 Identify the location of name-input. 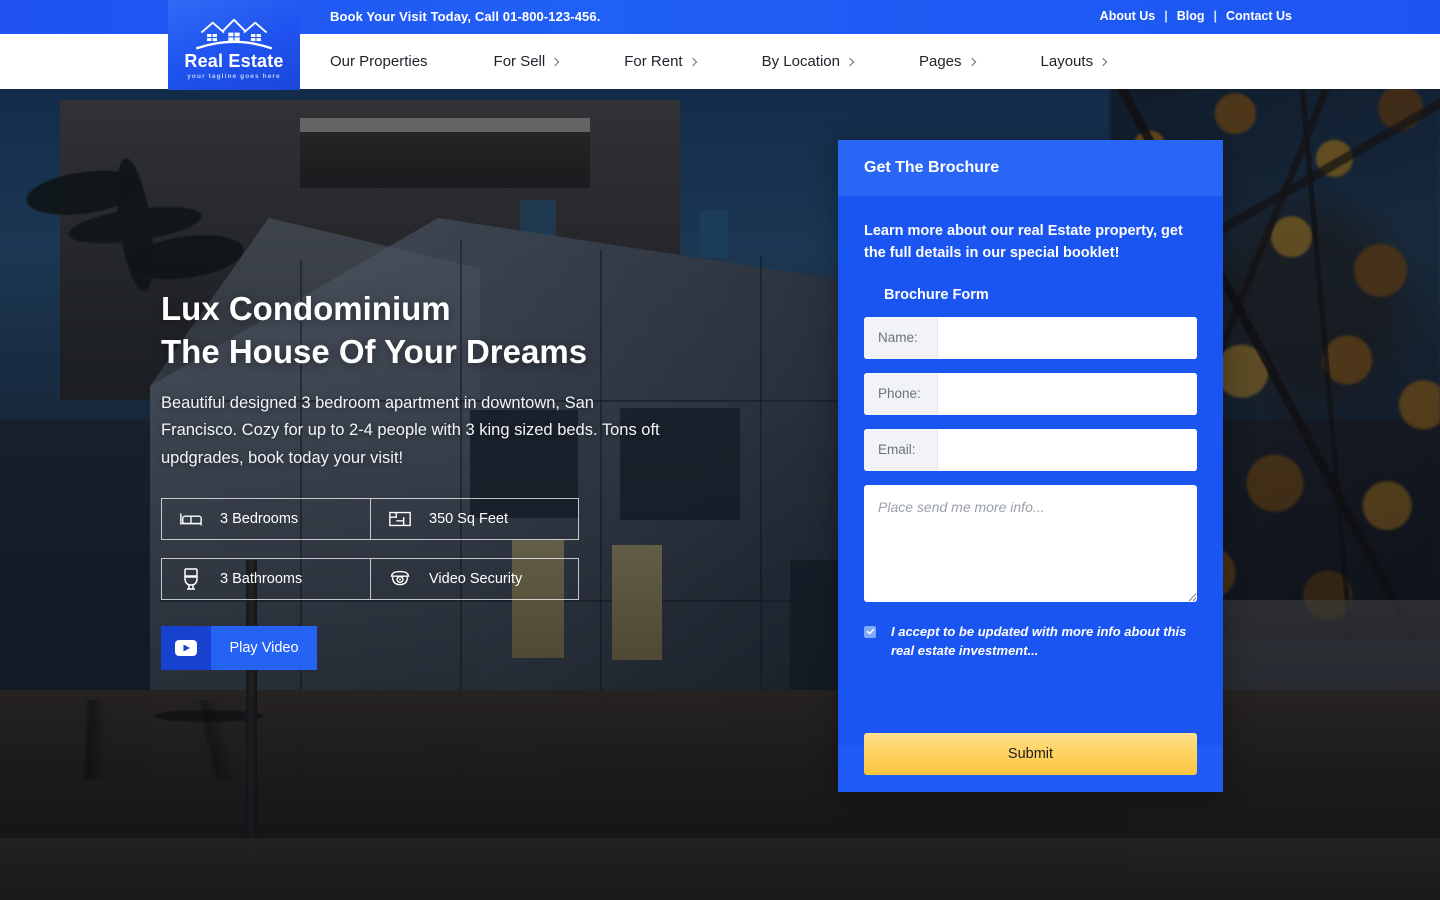
(1067, 337).